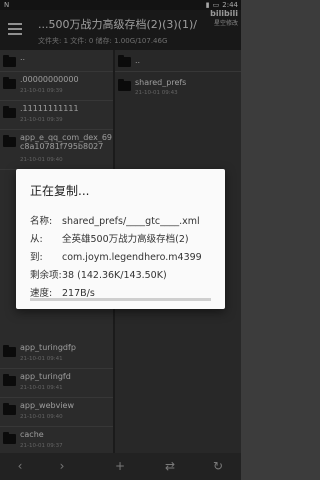 The image size is (320, 480). What do you see at coordinates (36, 239) in the screenshot?
I see `from-label: 从:` at bounding box center [36, 239].